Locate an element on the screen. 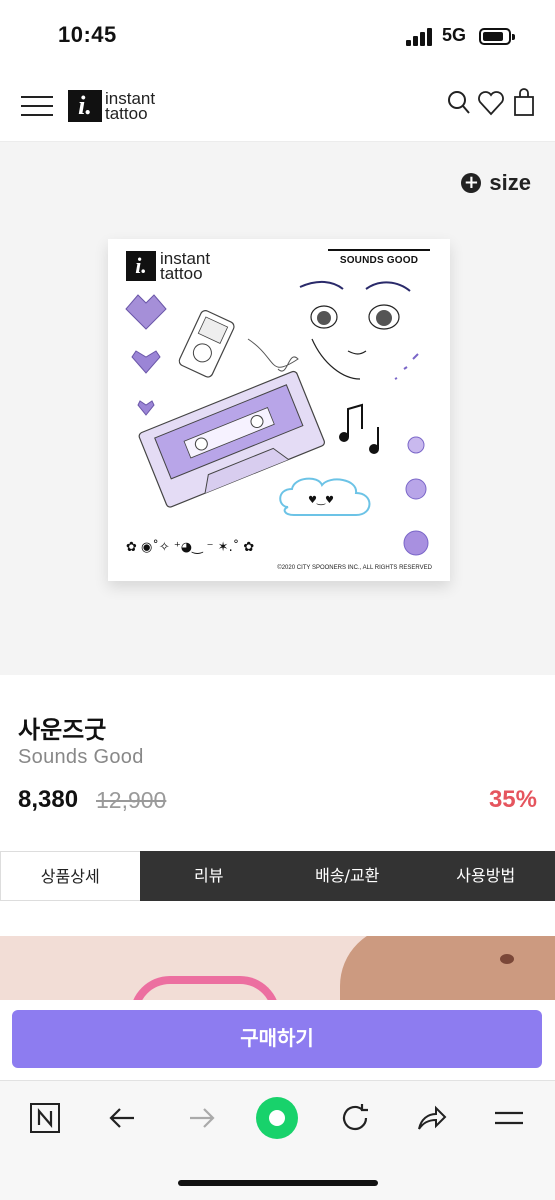  logo-text: instant tattoo is located at coordinates (130, 106).